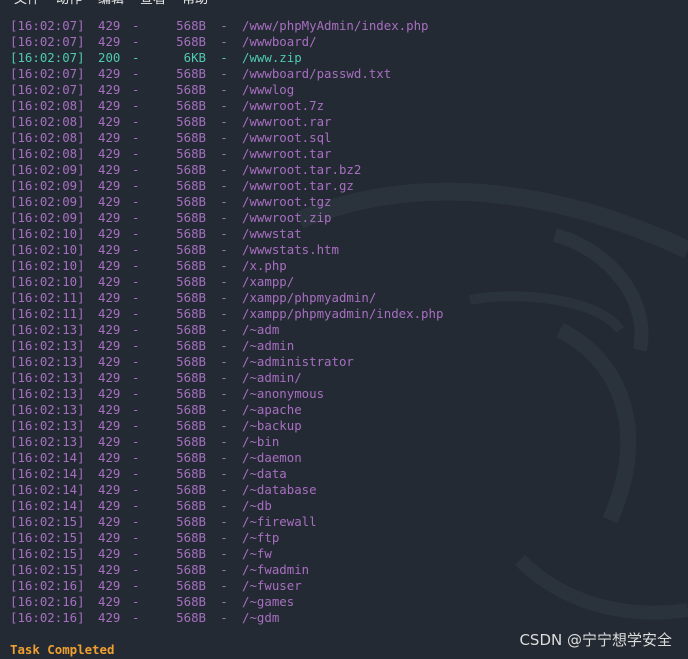  What do you see at coordinates (257, 505) in the screenshot?
I see `log-path: /~db` at bounding box center [257, 505].